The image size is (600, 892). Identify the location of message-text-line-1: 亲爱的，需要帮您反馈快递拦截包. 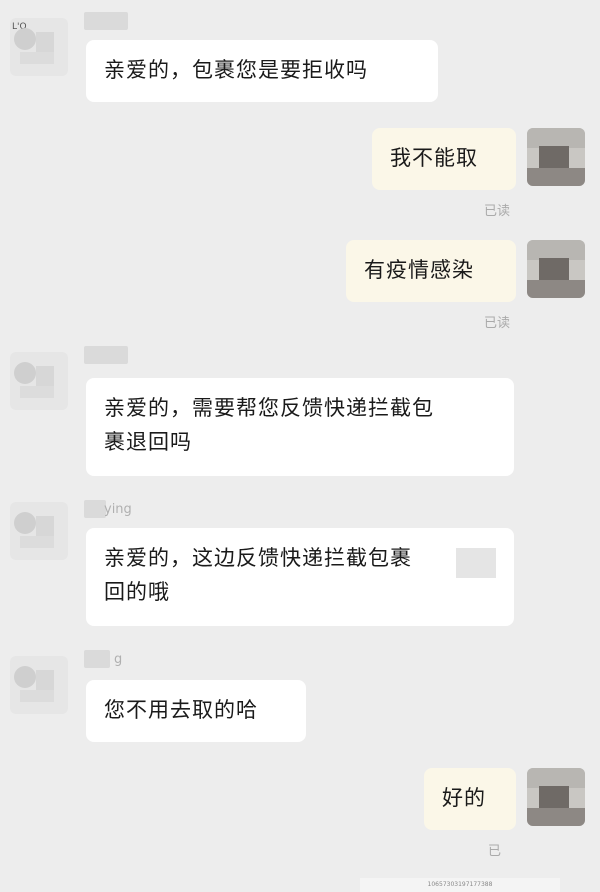
(269, 408).